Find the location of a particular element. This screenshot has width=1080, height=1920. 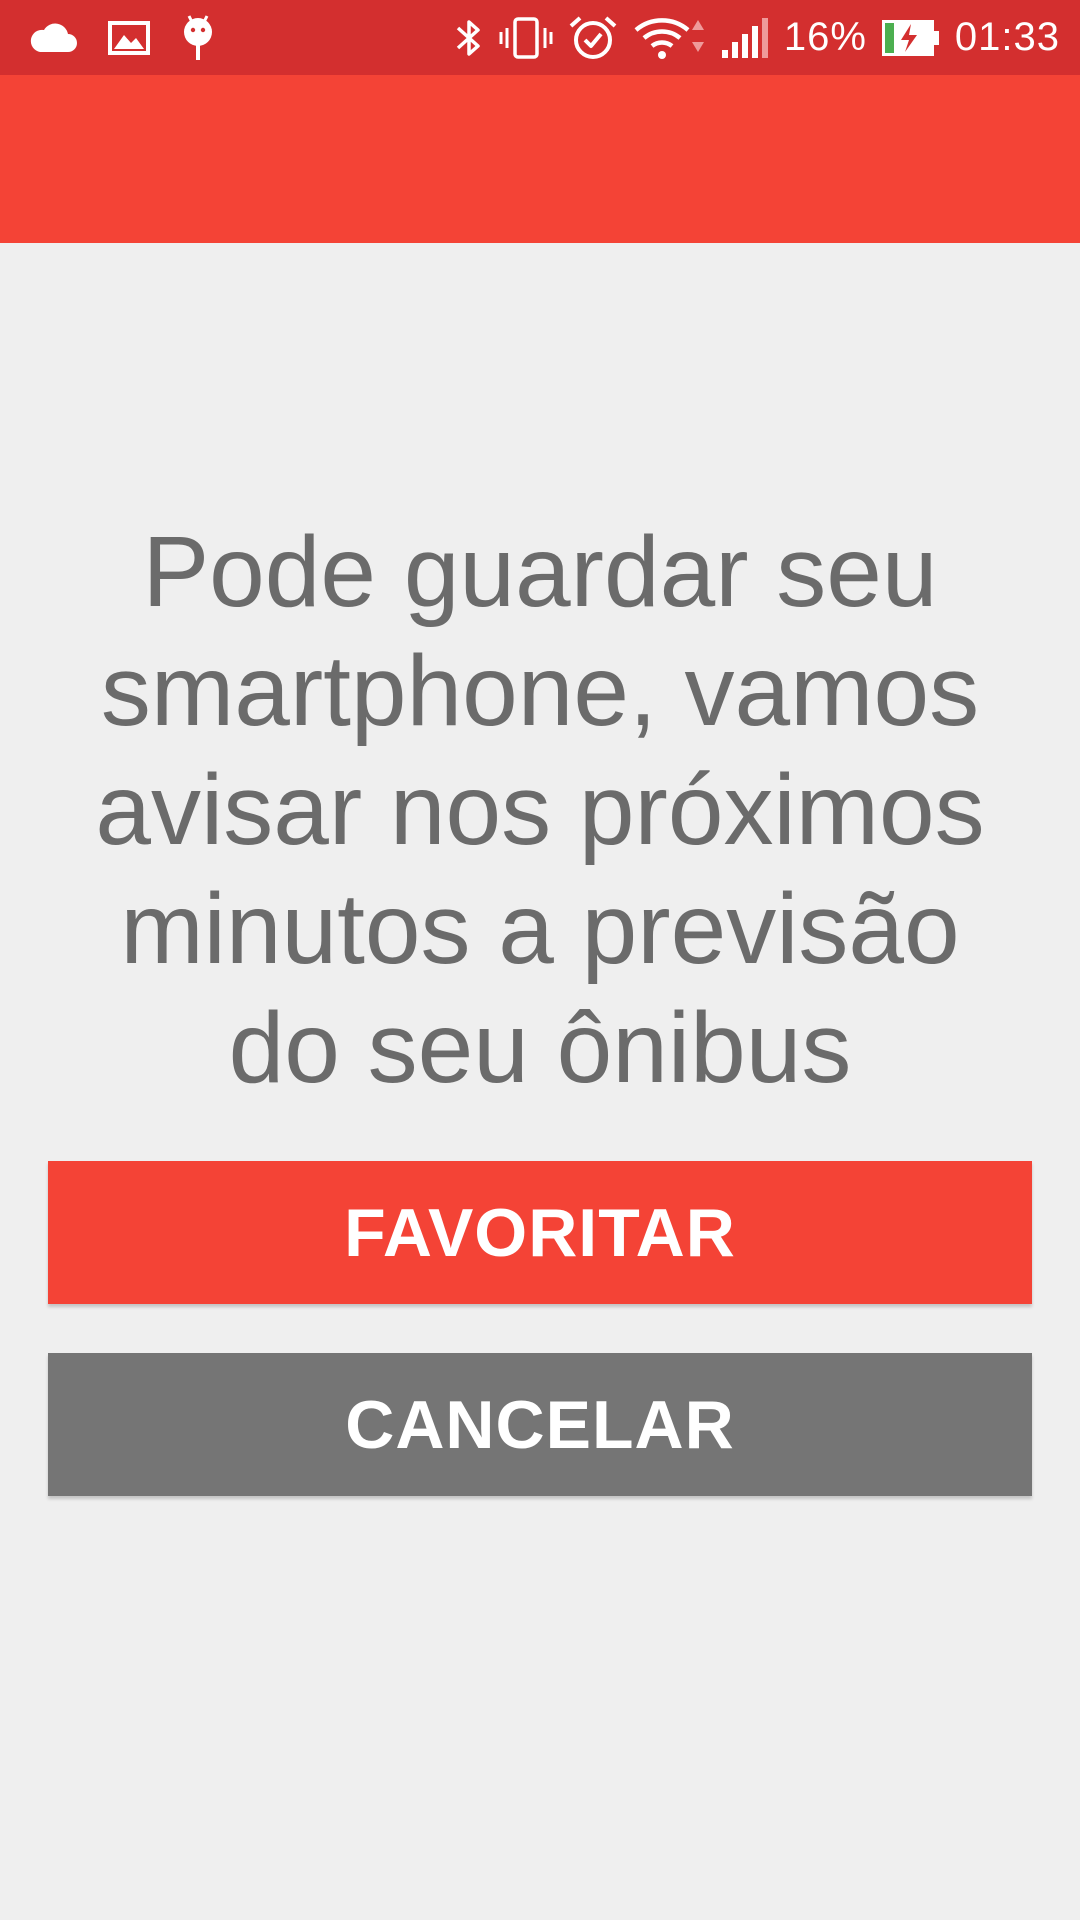

status-bar-system: 16% 01:33 is located at coordinates (757, 37).